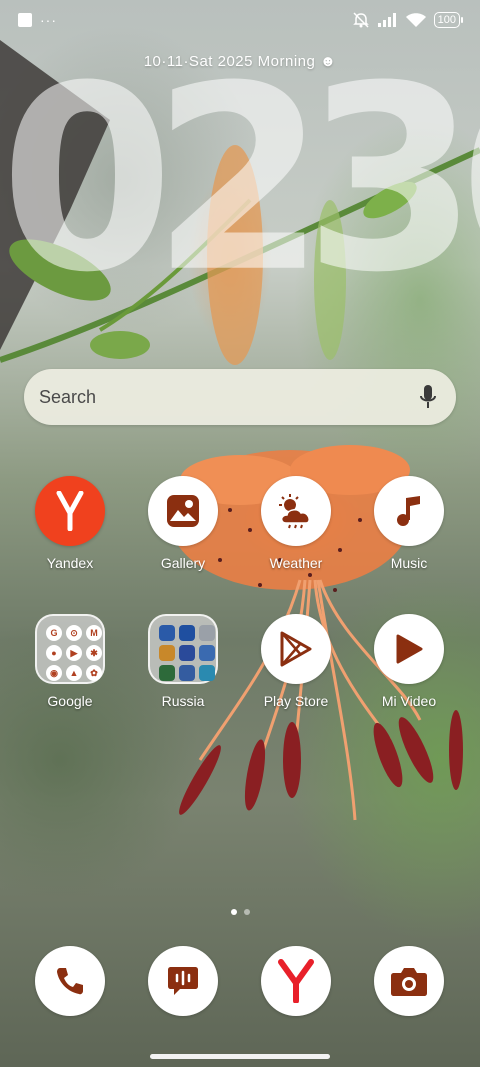  What do you see at coordinates (386, 20) in the screenshot?
I see `signal-icon` at bounding box center [386, 20].